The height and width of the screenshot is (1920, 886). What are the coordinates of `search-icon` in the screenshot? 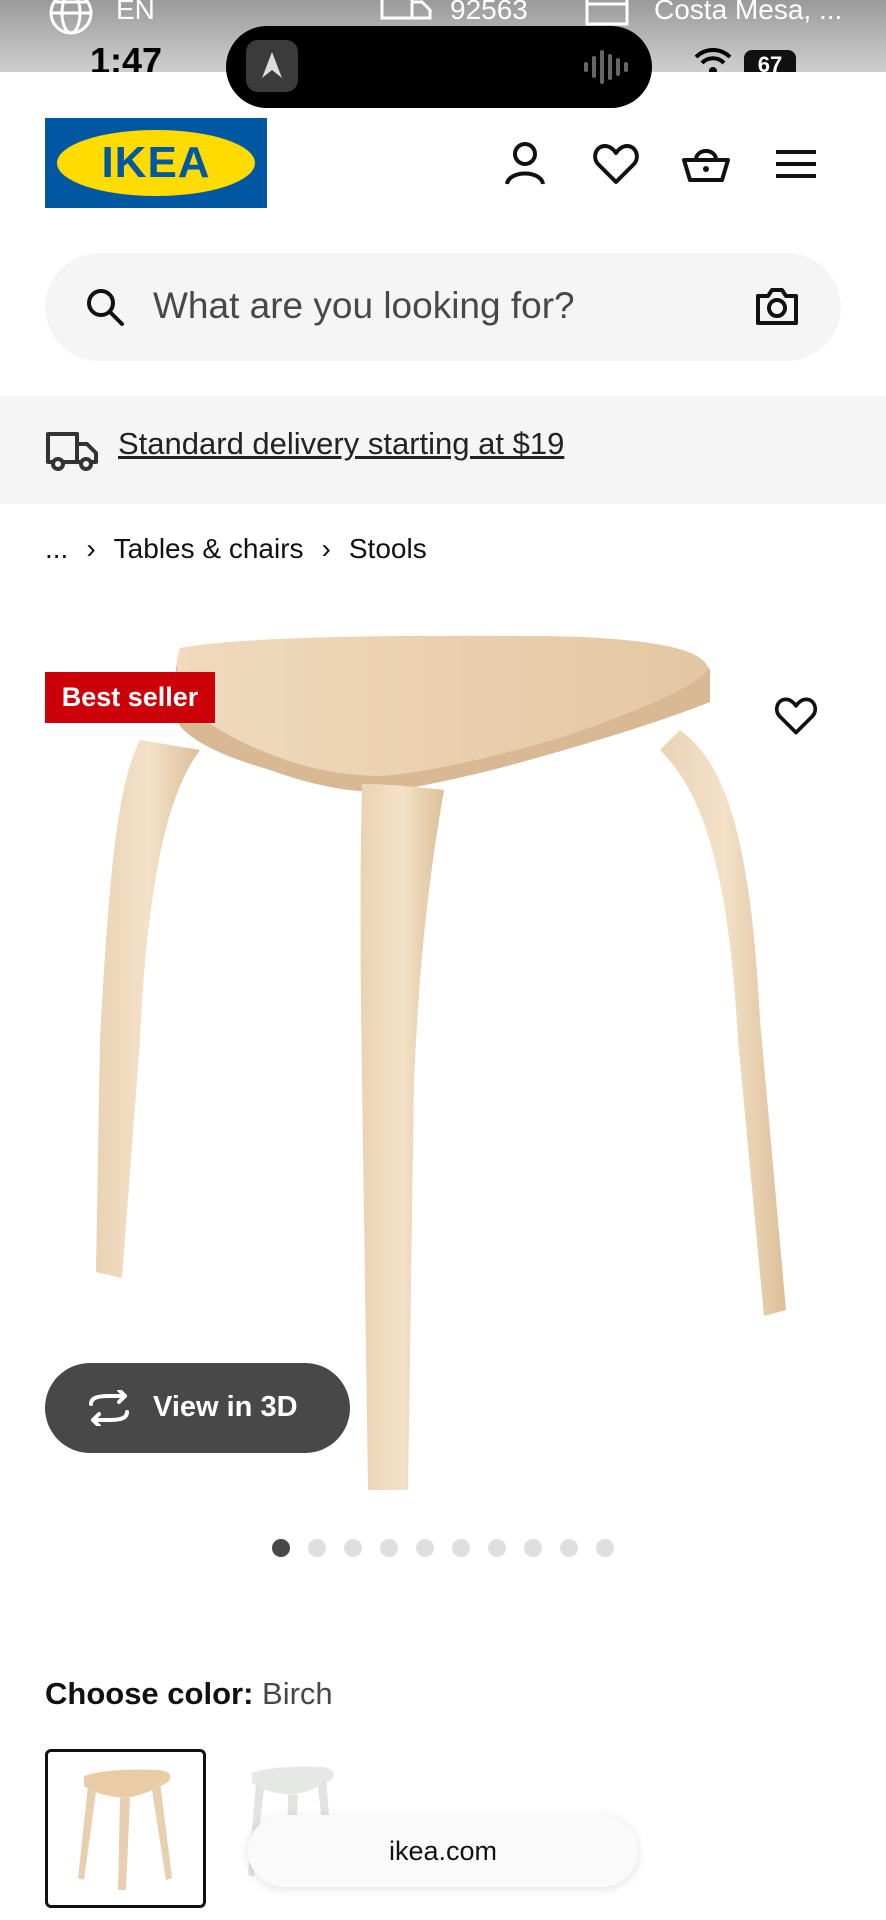 It's located at (105, 307).